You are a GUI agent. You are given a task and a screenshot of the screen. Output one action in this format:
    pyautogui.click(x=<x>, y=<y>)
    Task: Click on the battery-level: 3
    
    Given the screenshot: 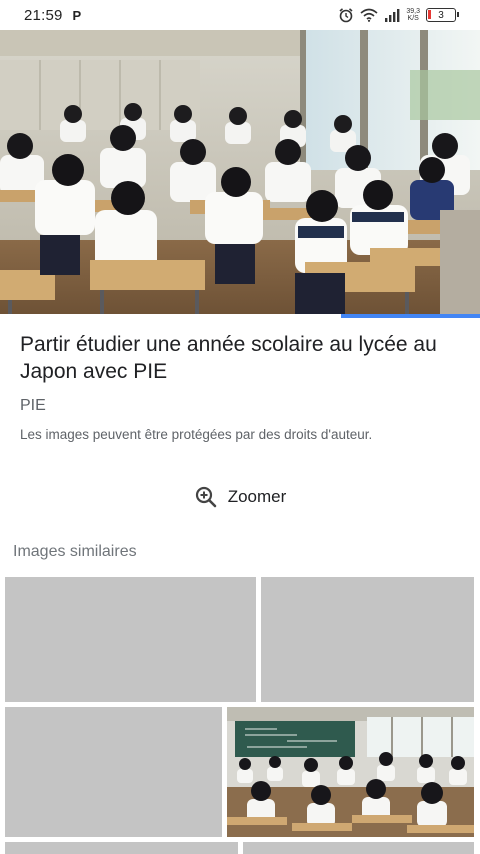 What is the action you would take?
    pyautogui.click(x=441, y=15)
    